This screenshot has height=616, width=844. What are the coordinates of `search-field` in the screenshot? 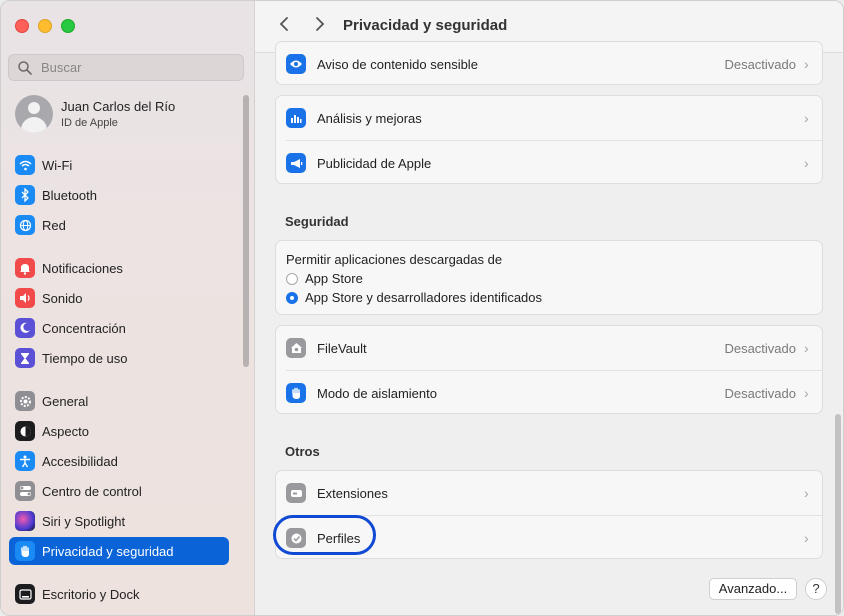 It's located at (126, 67).